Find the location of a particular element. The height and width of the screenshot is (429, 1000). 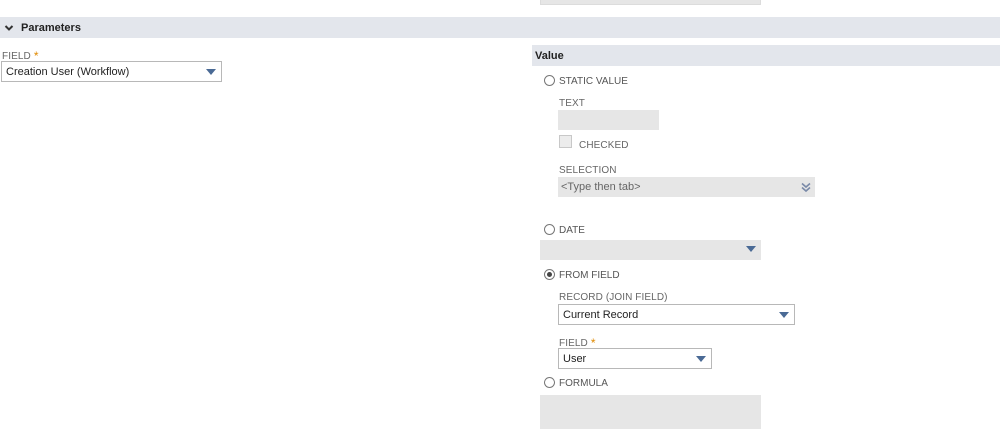

selection-input: <Type then tab> is located at coordinates (686, 187).